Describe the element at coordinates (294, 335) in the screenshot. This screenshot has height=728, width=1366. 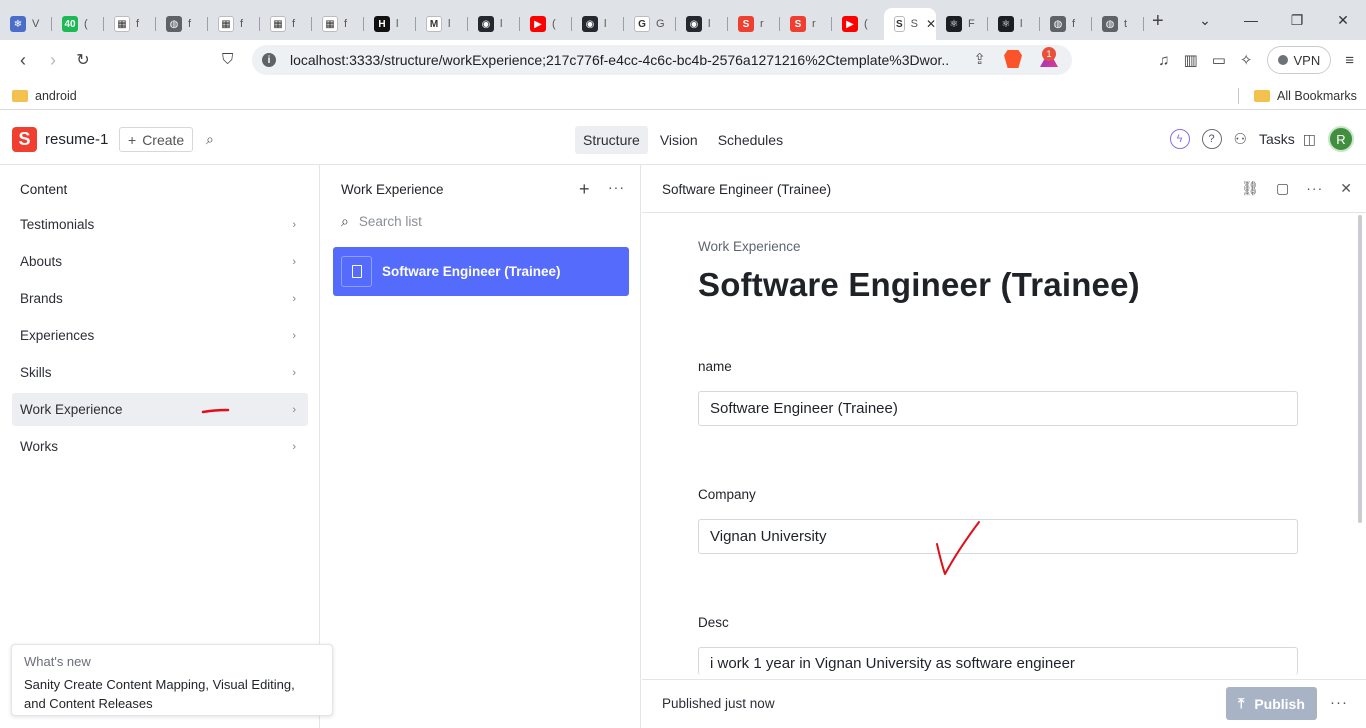
I see `chevron-right-icon: ›` at that location.